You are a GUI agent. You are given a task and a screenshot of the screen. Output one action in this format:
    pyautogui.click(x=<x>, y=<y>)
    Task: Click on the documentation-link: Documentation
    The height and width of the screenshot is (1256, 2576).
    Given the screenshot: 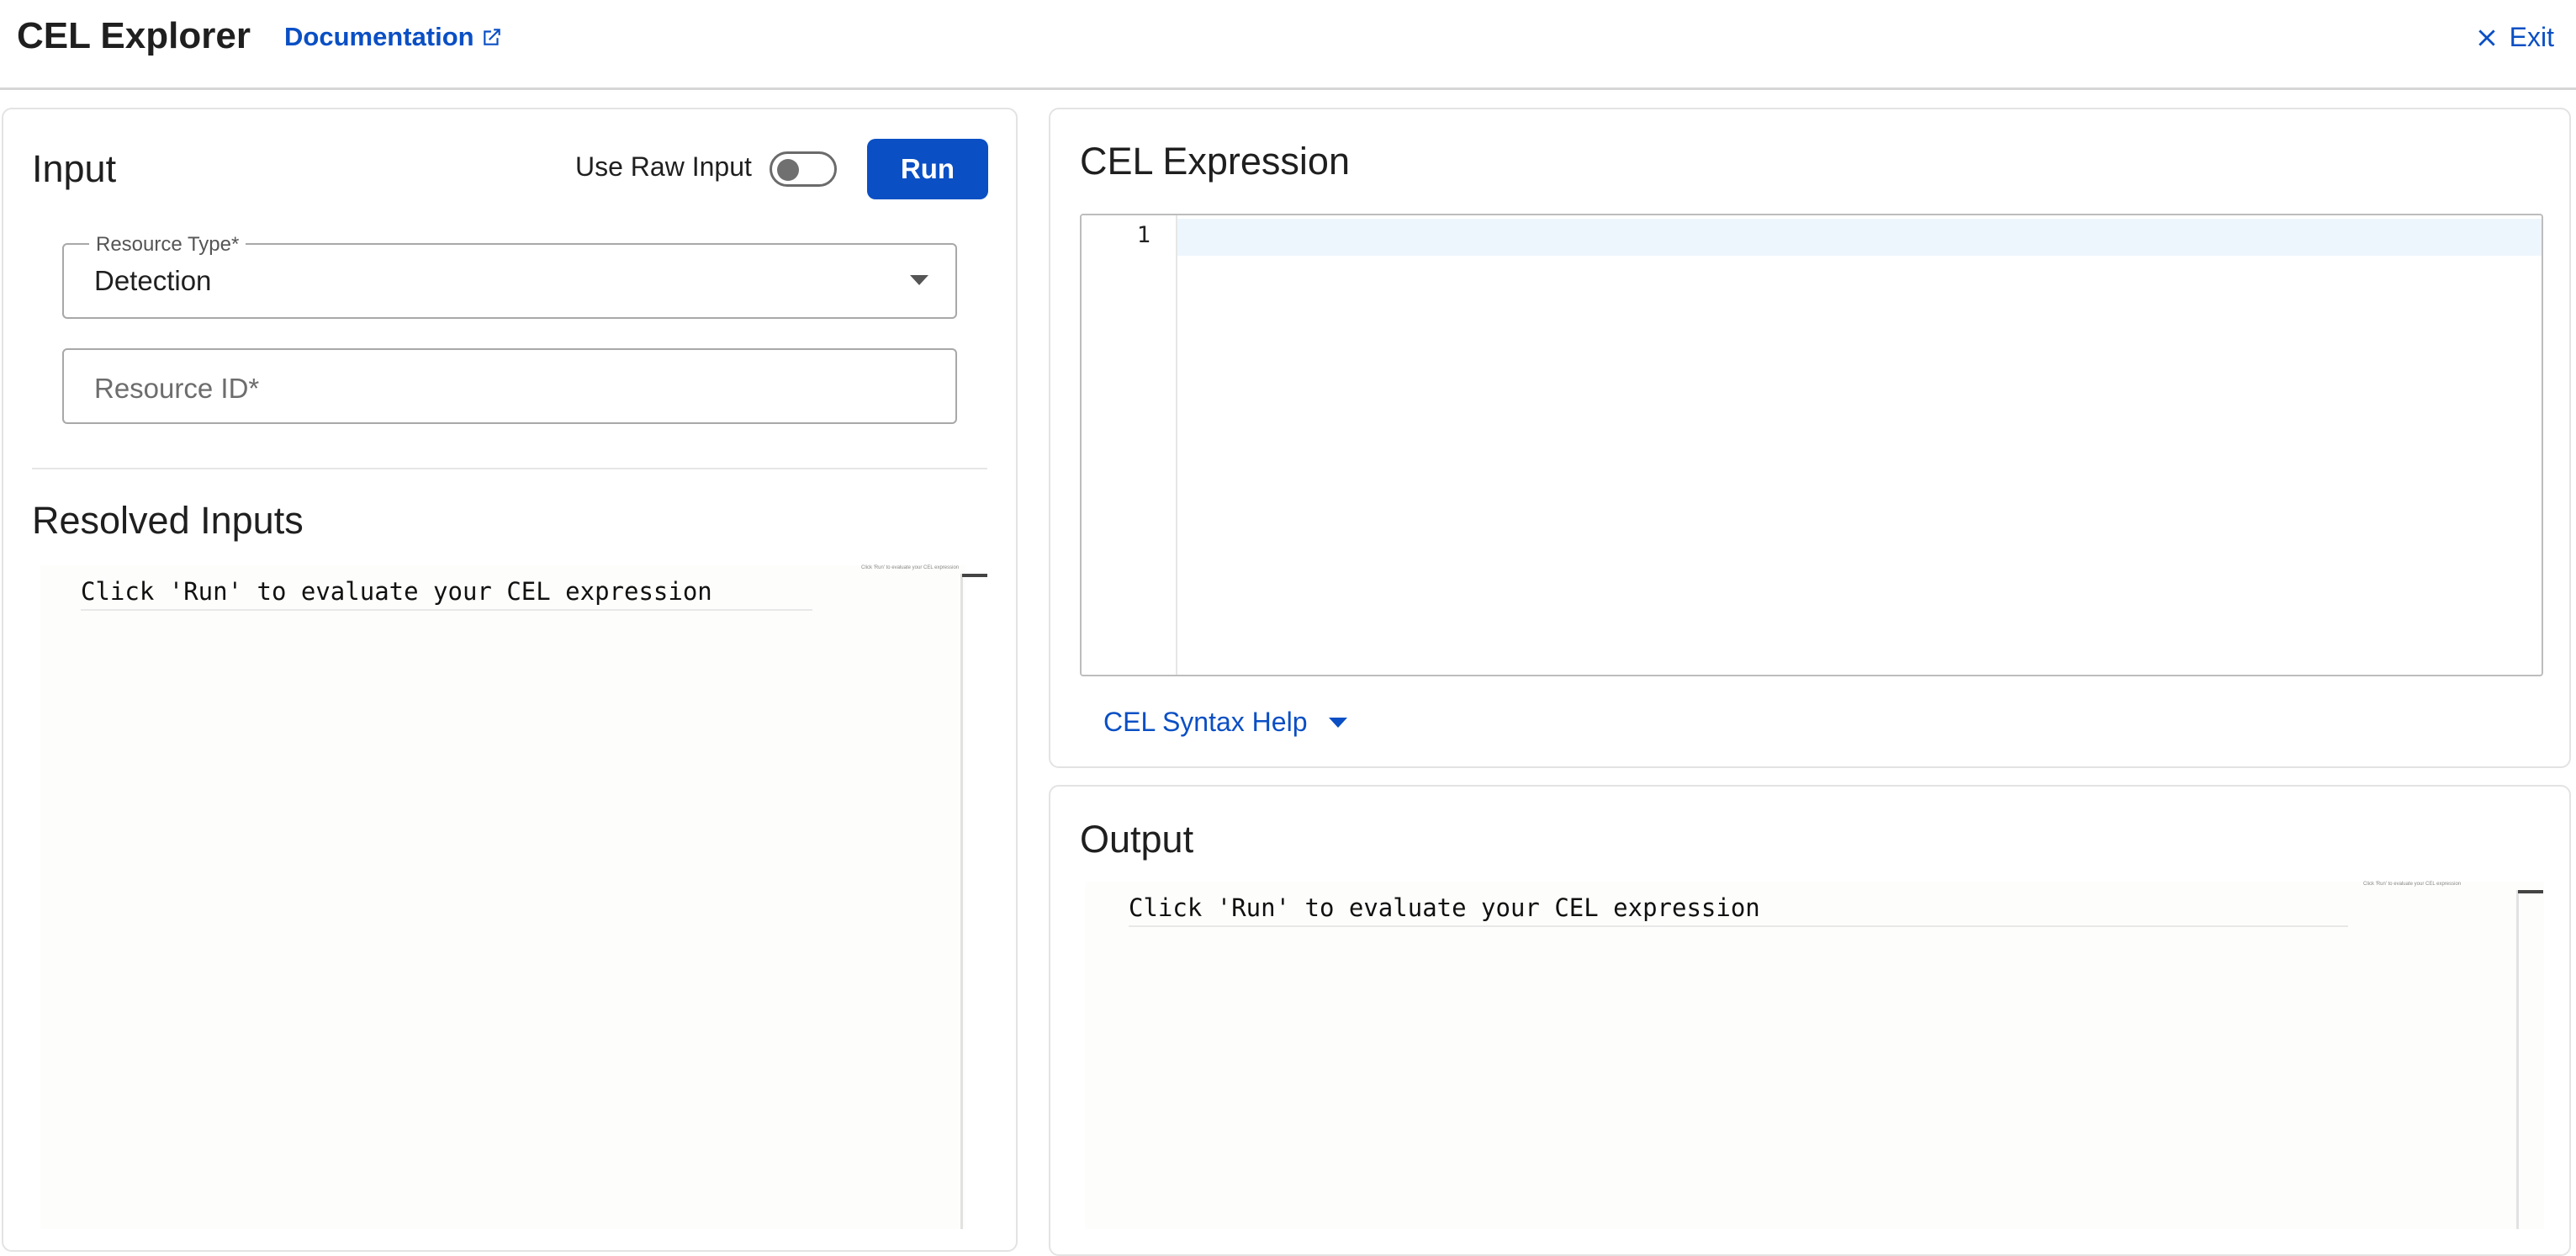 What is the action you would take?
    pyautogui.click(x=393, y=37)
    